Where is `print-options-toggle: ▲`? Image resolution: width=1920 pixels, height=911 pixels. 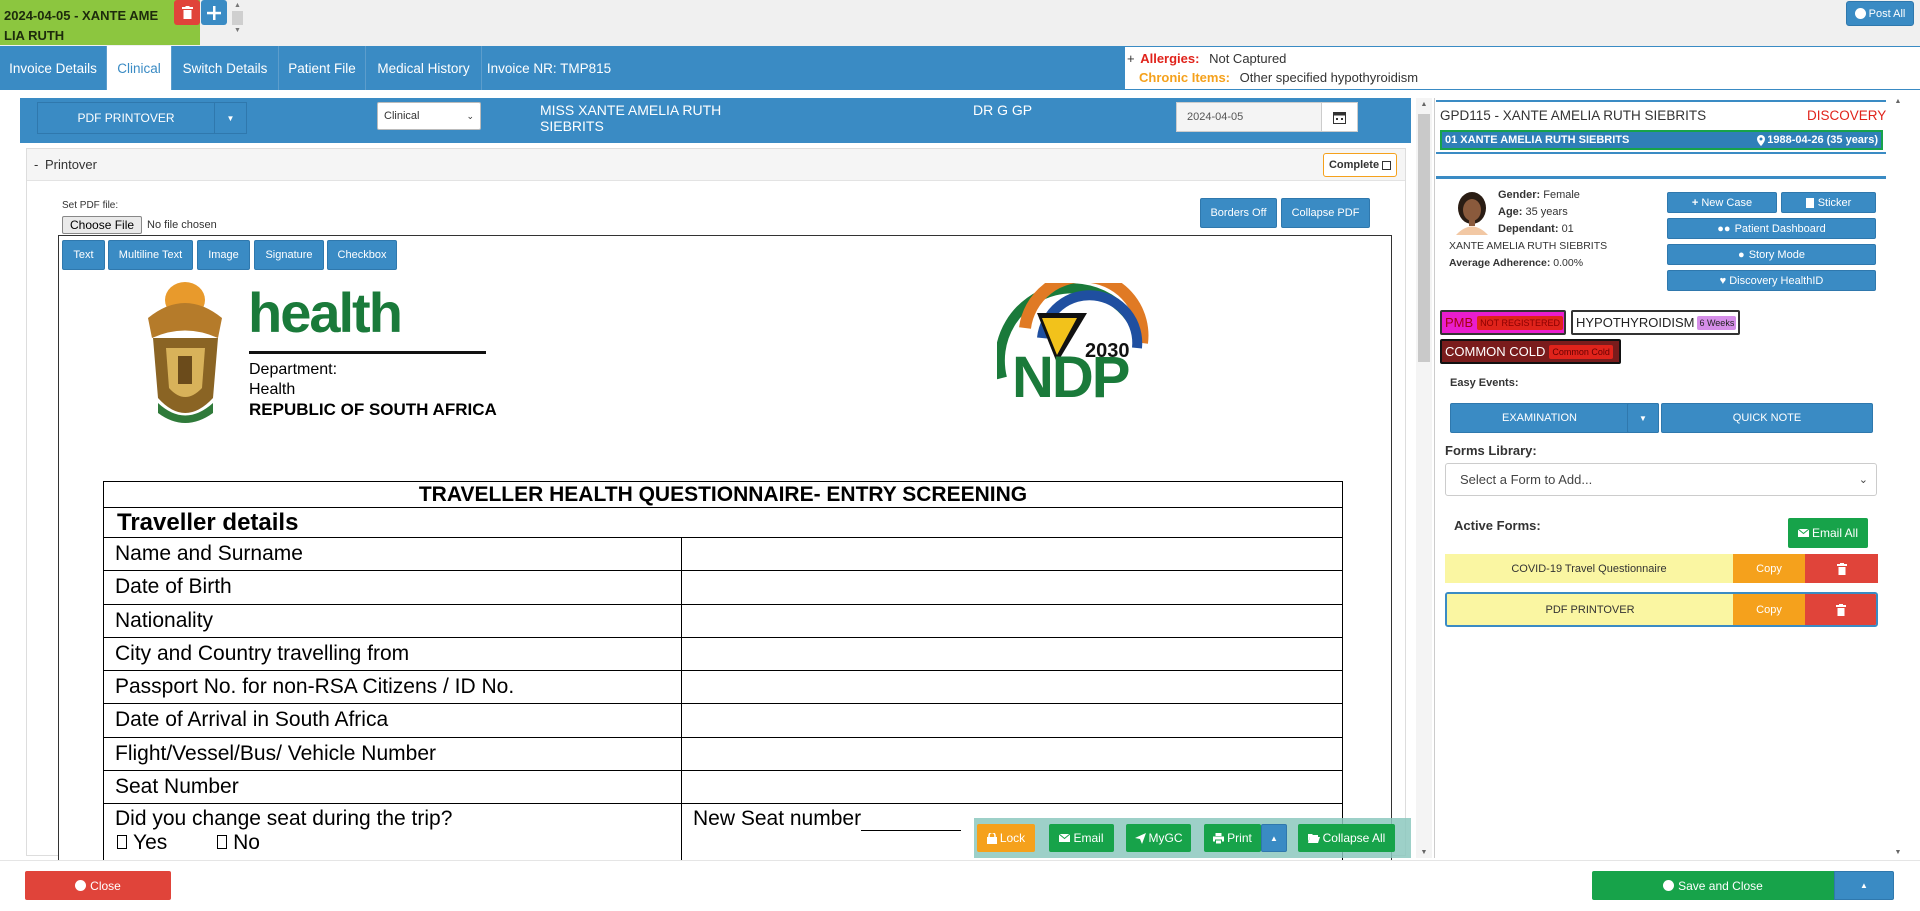
print-options-toggle: ▲ is located at coordinates (1274, 838).